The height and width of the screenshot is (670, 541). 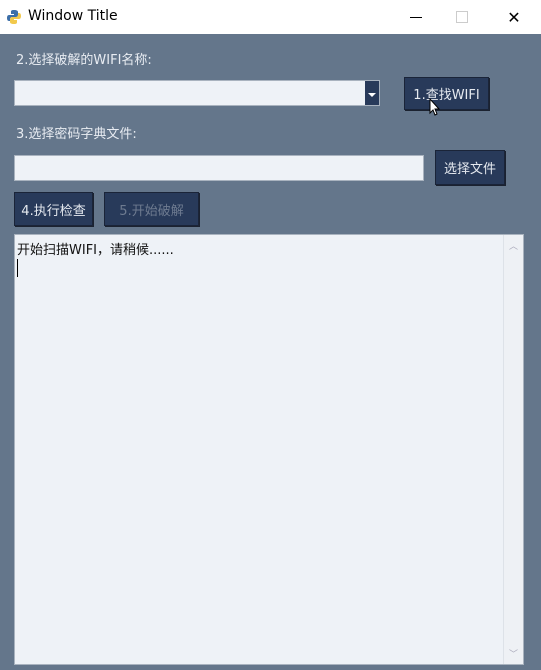 I want to click on run-check-button: 4.执行检查, so click(x=53, y=209).